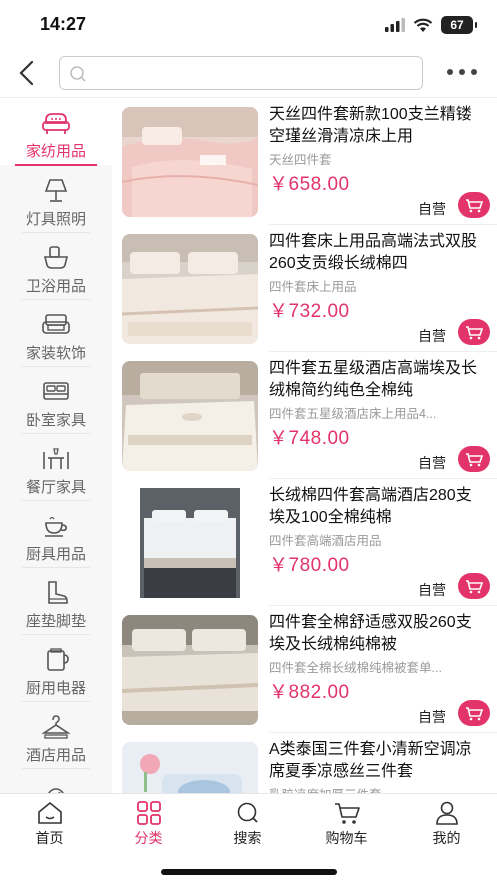  Describe the element at coordinates (248, 25) in the screenshot. I see `status-bar: 14:27 67` at that location.